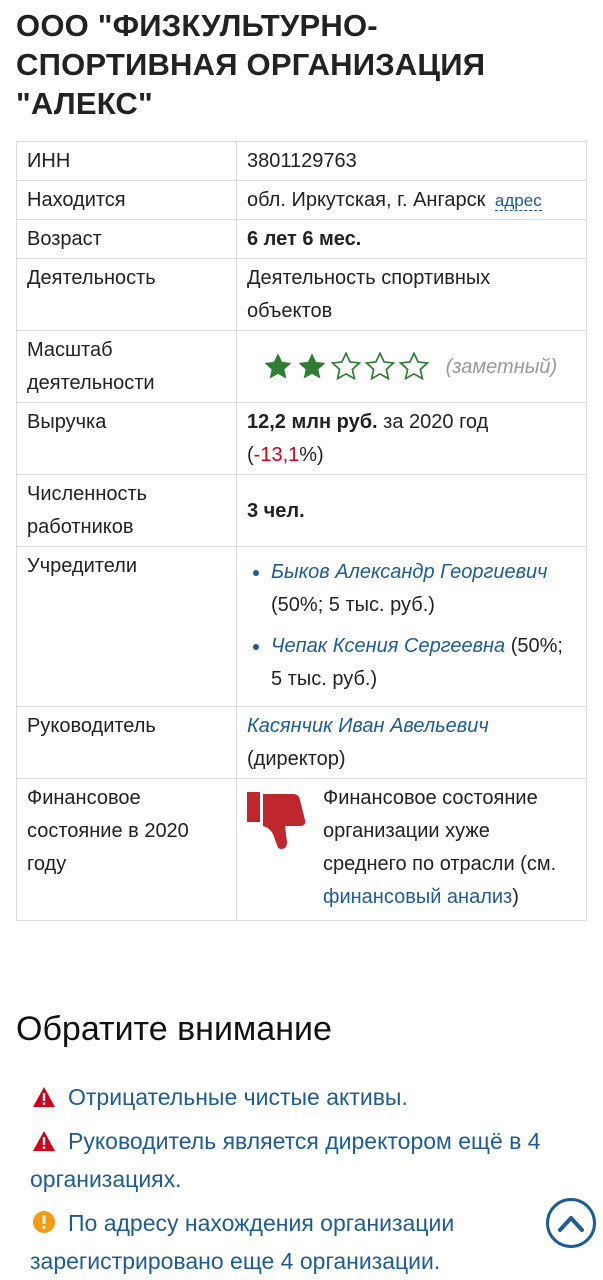 The height and width of the screenshot is (1280, 603). Describe the element at coordinates (409, 572) in the screenshot. I see `founder-link: Быков Александр Георгиевич` at that location.